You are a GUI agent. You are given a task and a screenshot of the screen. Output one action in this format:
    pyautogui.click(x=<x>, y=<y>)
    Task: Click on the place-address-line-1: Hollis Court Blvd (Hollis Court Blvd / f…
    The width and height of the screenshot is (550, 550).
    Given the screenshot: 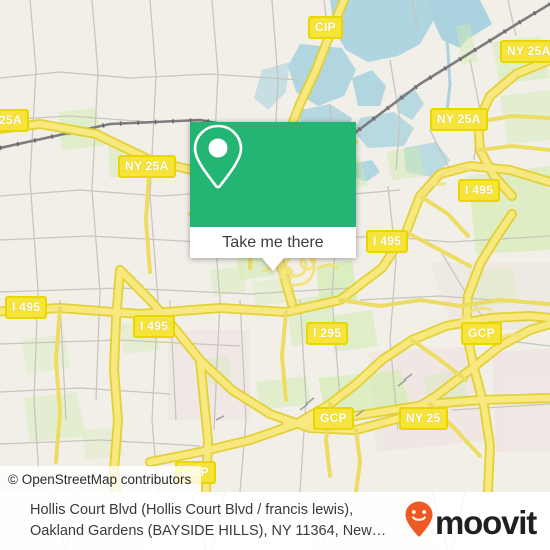 What is the action you would take?
    pyautogui.click(x=192, y=509)
    